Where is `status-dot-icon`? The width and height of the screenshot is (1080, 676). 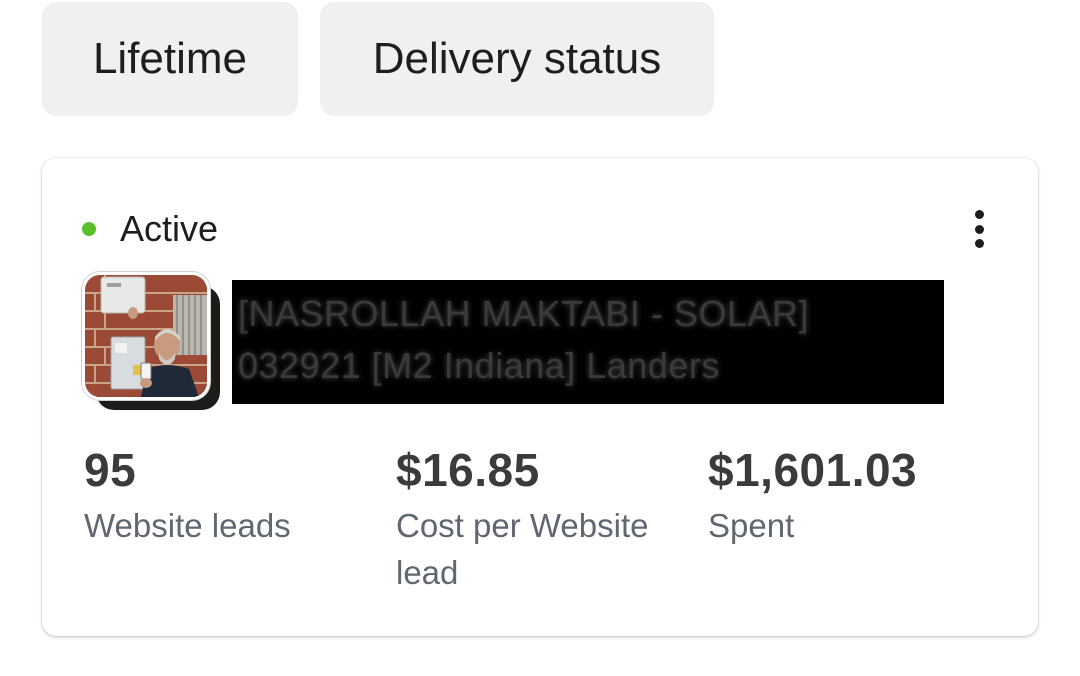
status-dot-icon is located at coordinates (89, 229).